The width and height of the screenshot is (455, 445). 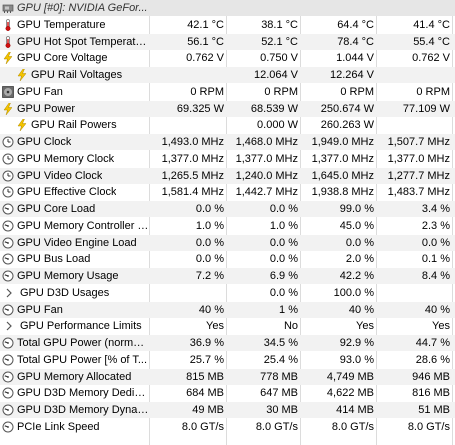 What do you see at coordinates (202, 426) in the screenshot?
I see `current-value-cell: 8.0 GT/s` at bounding box center [202, 426].